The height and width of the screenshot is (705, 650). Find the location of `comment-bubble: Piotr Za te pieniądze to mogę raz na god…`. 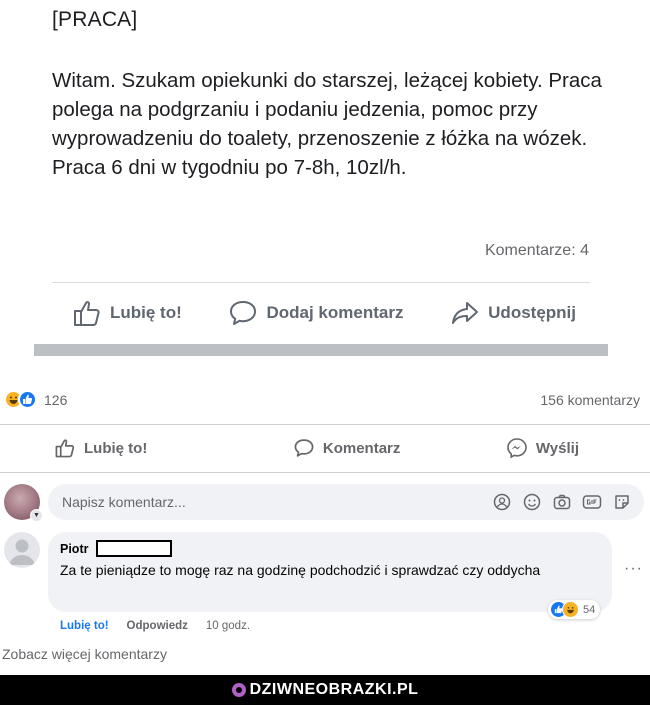

comment-bubble: Piotr Za te pieniądze to mogę raz na god… is located at coordinates (330, 572).